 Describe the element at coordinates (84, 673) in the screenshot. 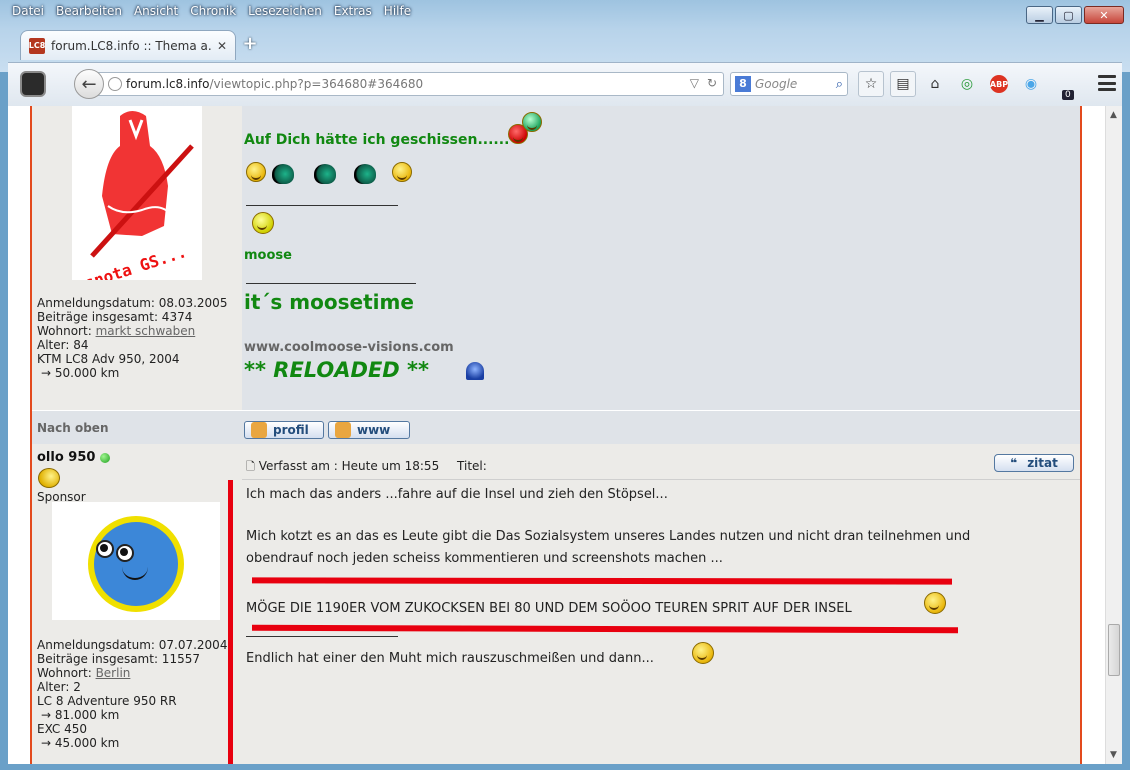

I see `location-row: Wohnort: Berlin` at that location.